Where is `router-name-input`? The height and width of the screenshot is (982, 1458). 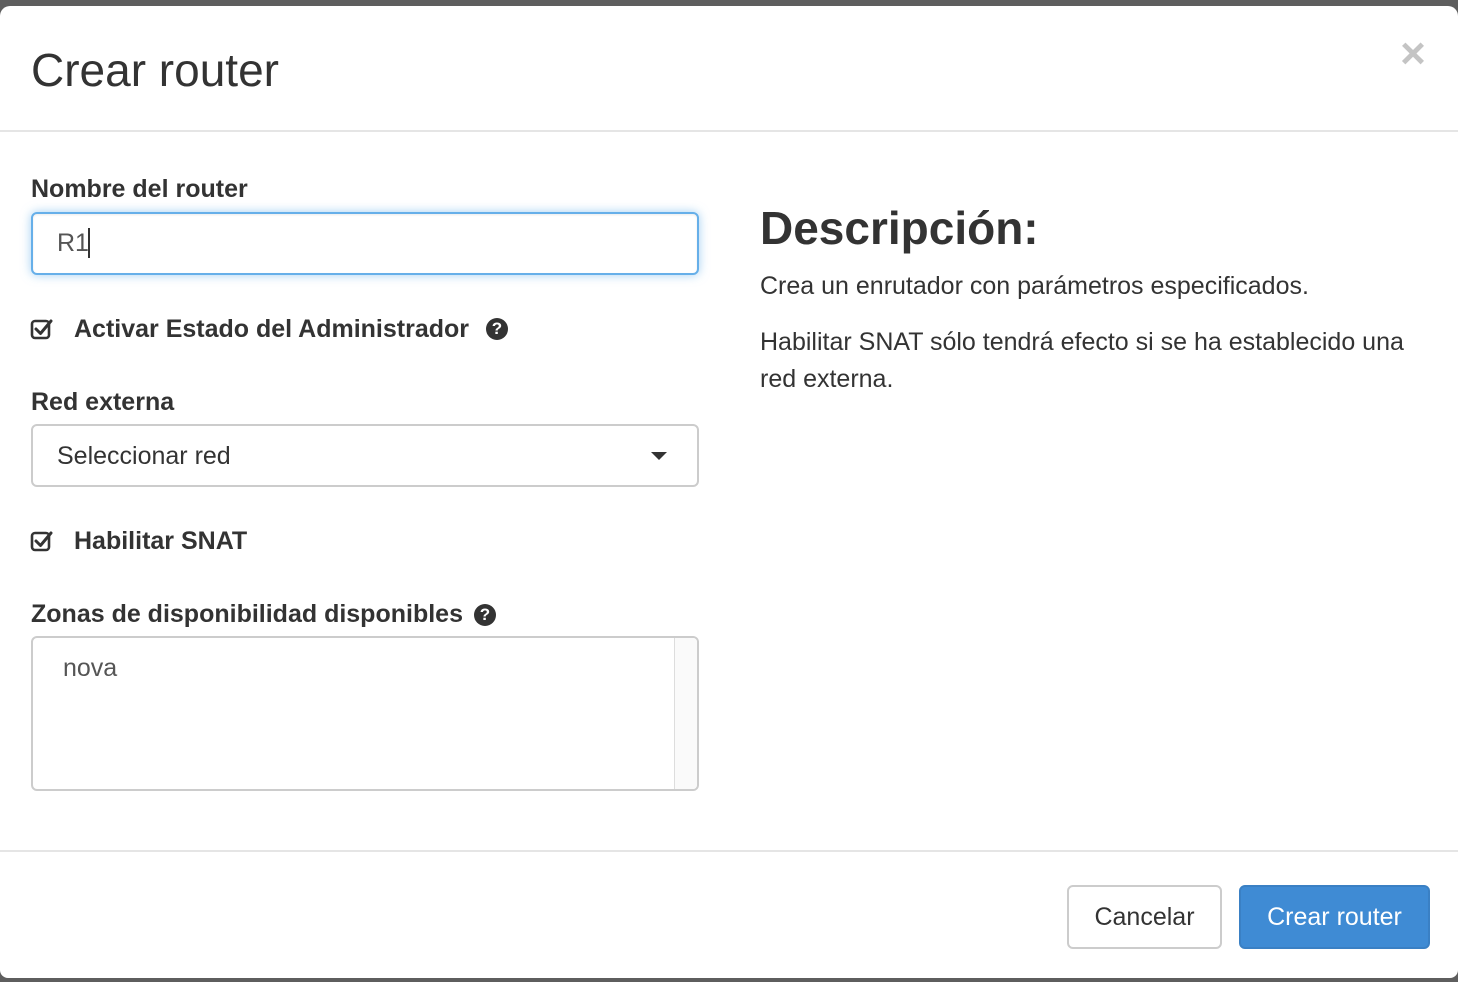 router-name-input is located at coordinates (365, 243).